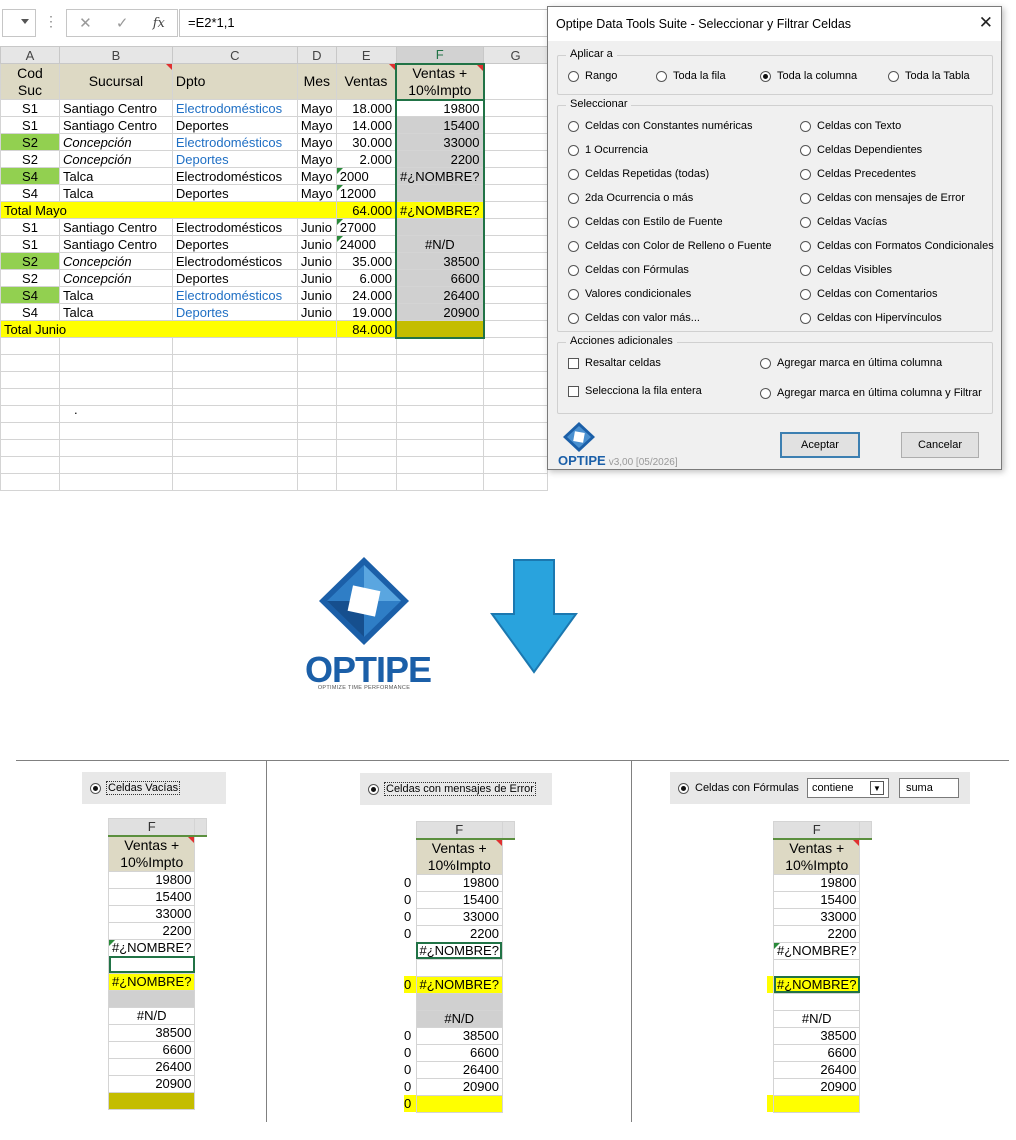 The height and width of the screenshot is (1140, 1016). I want to click on apply-option: Toda la fila, so click(691, 76).